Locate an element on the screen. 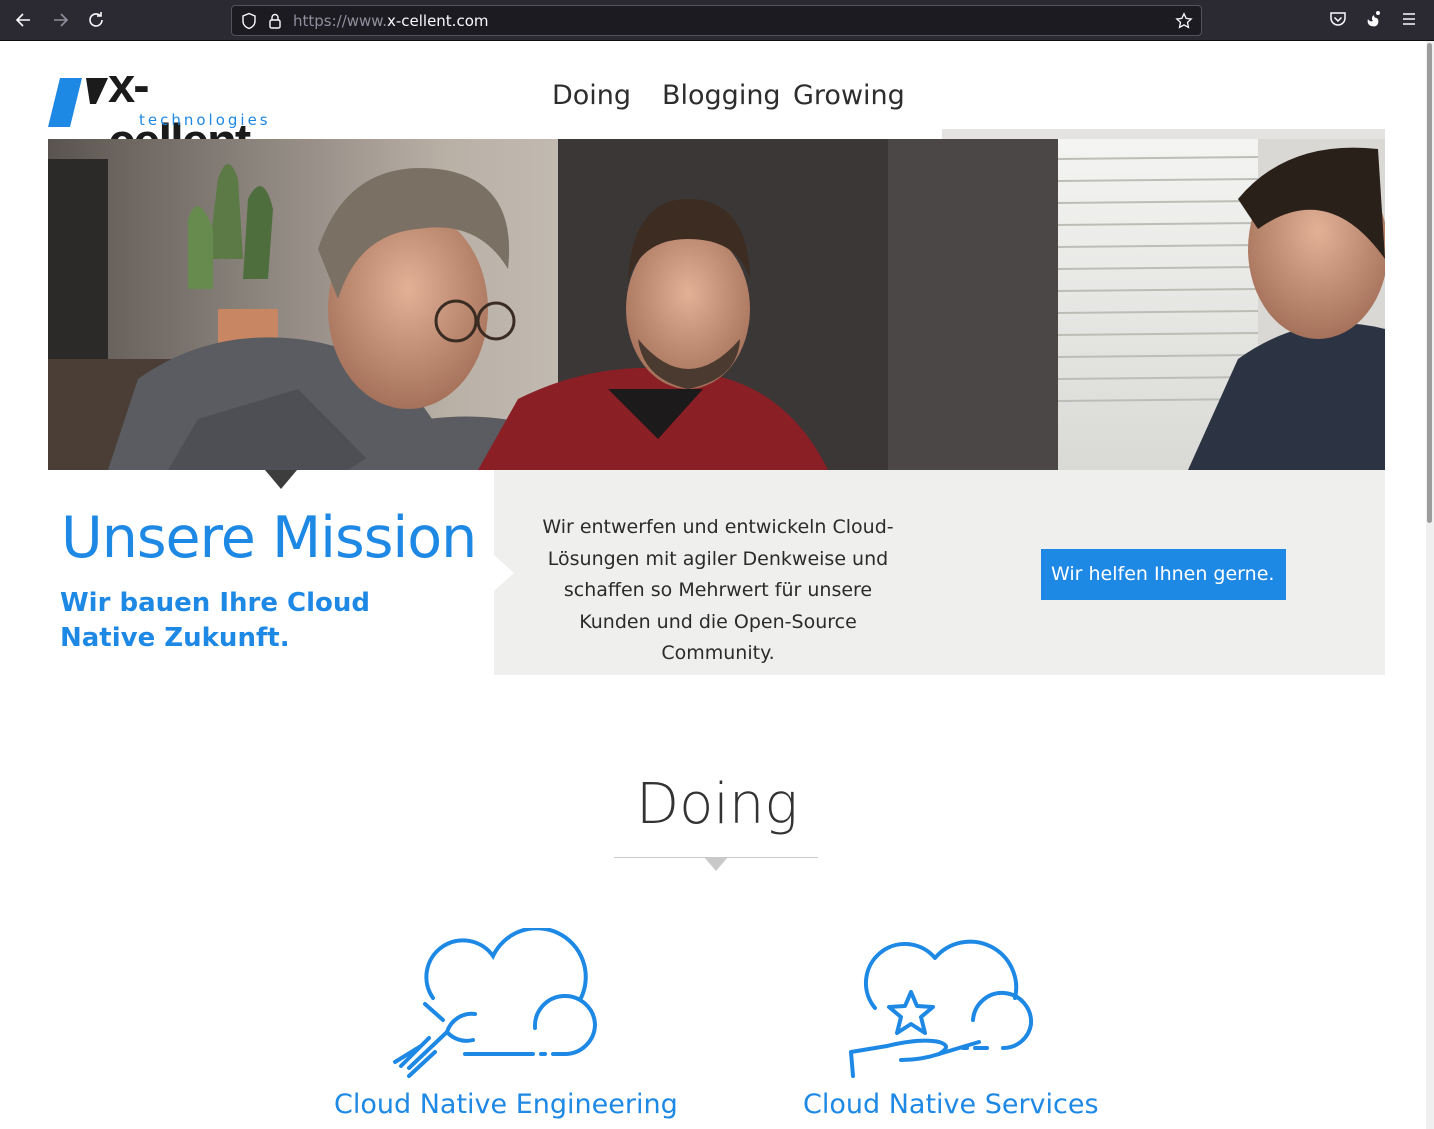 Image resolution: width=1434 pixels, height=1129 pixels. mission-box-arrow is located at coordinates (504, 573).